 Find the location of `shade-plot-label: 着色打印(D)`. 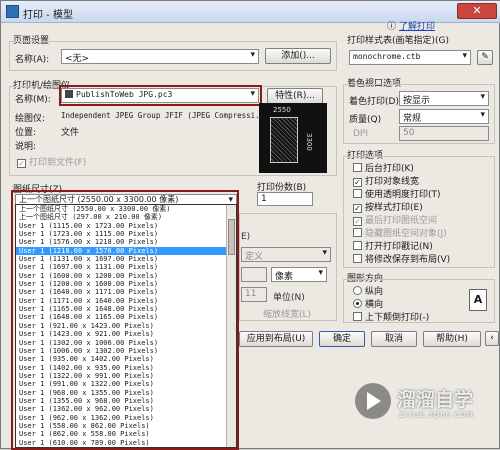

shade-plot-label: 着色打印(D) is located at coordinates (374, 102).